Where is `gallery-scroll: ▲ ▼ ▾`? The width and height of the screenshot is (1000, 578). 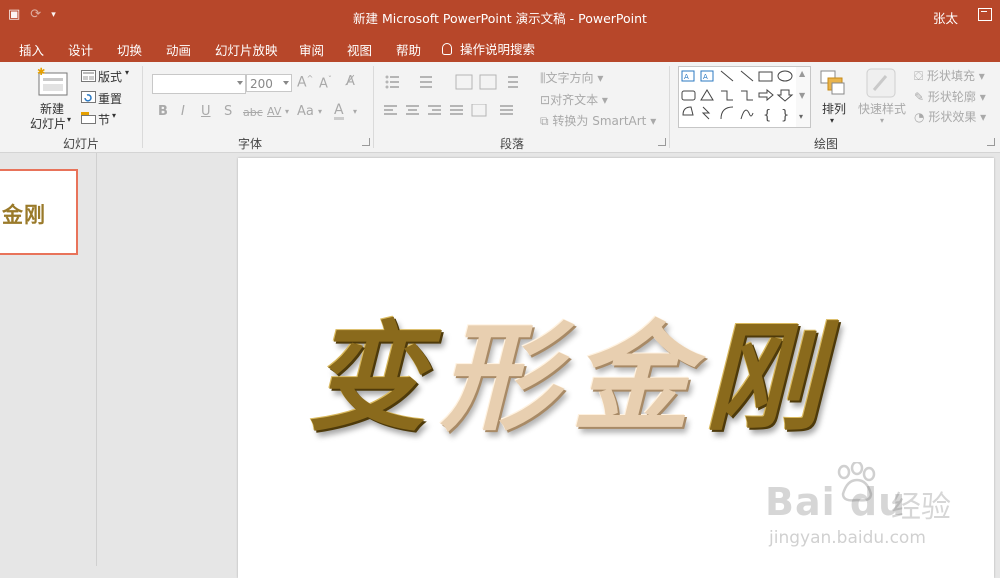 gallery-scroll: ▲ ▼ ▾ is located at coordinates (803, 97).